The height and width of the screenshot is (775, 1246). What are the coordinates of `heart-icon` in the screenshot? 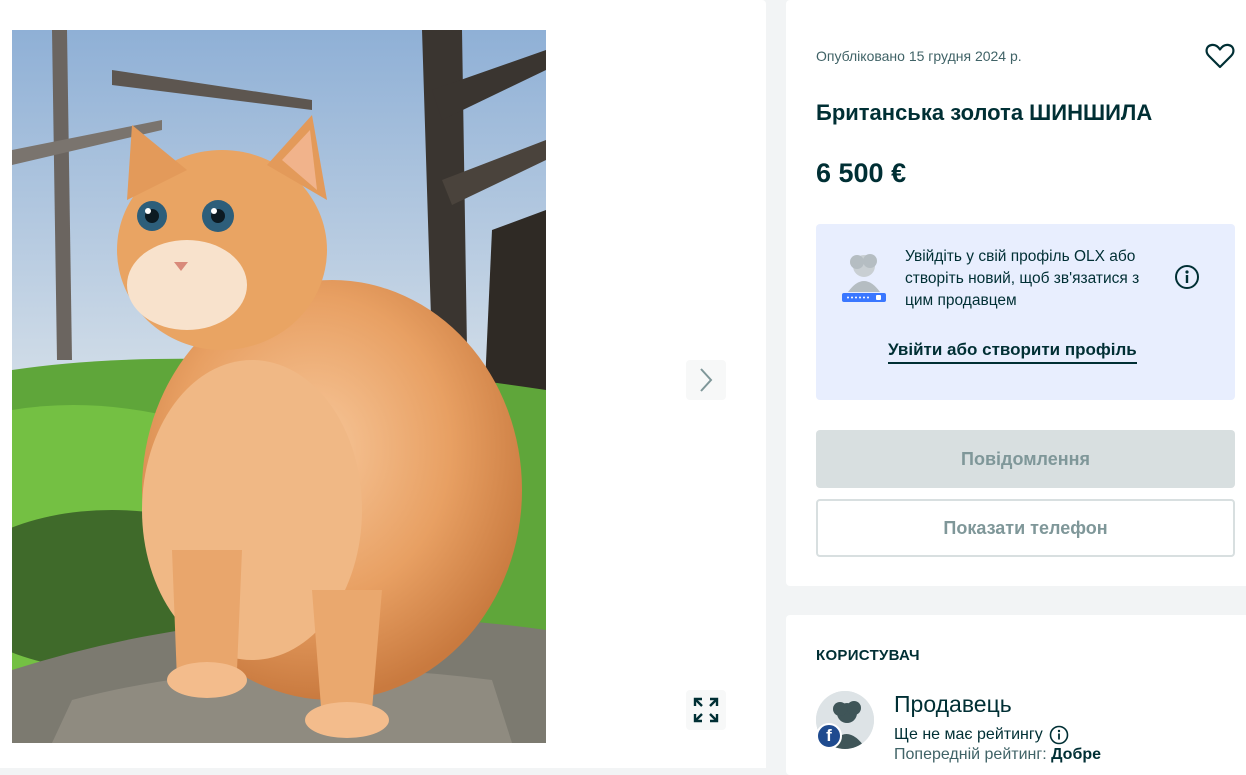 It's located at (1220, 56).